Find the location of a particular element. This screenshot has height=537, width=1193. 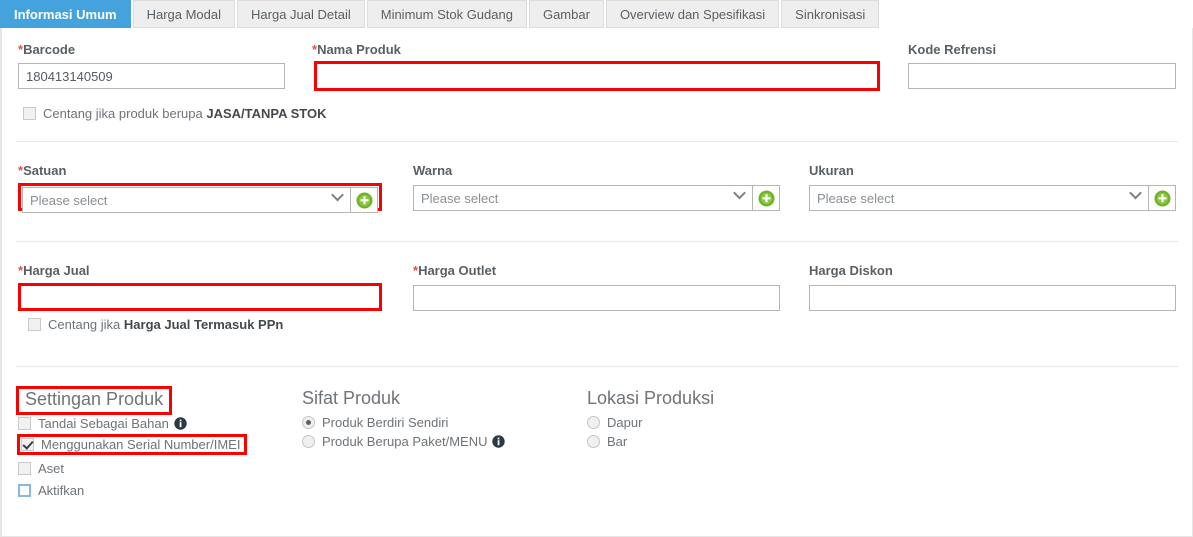

sifat-produk-heading-text: Sifat Produk is located at coordinates (351, 398).